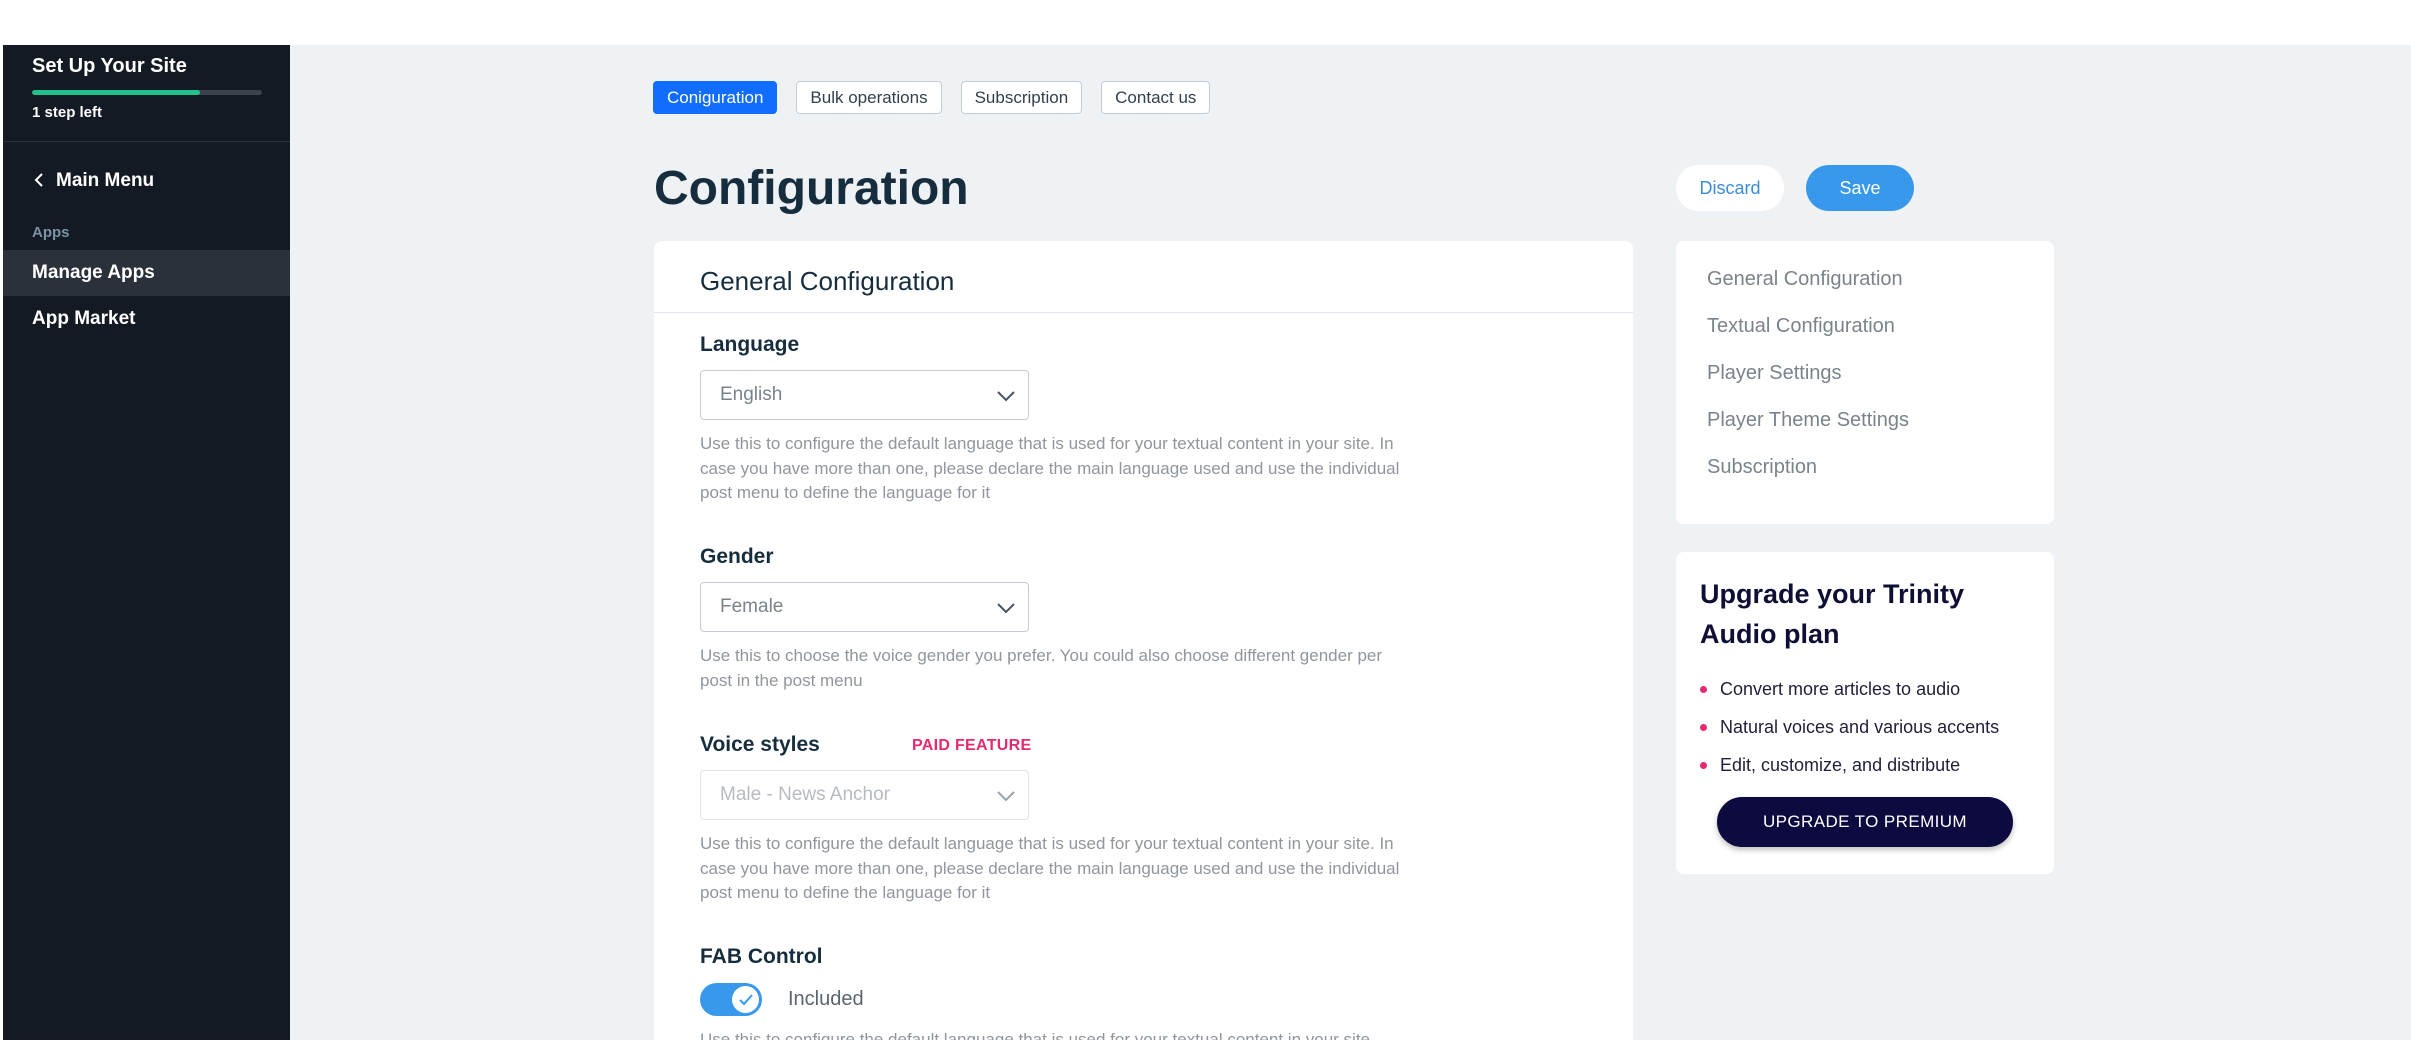  What do you see at coordinates (805, 794) in the screenshot?
I see `voice-styles-value: Male - News Anchor` at bounding box center [805, 794].